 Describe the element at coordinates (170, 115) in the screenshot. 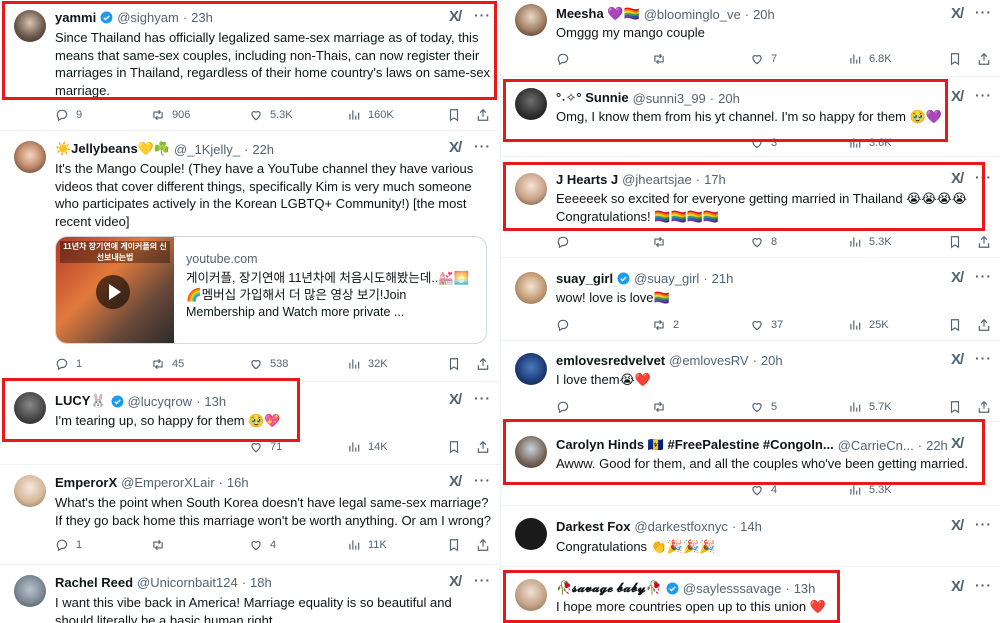

I see `retweet-button: 906` at that location.